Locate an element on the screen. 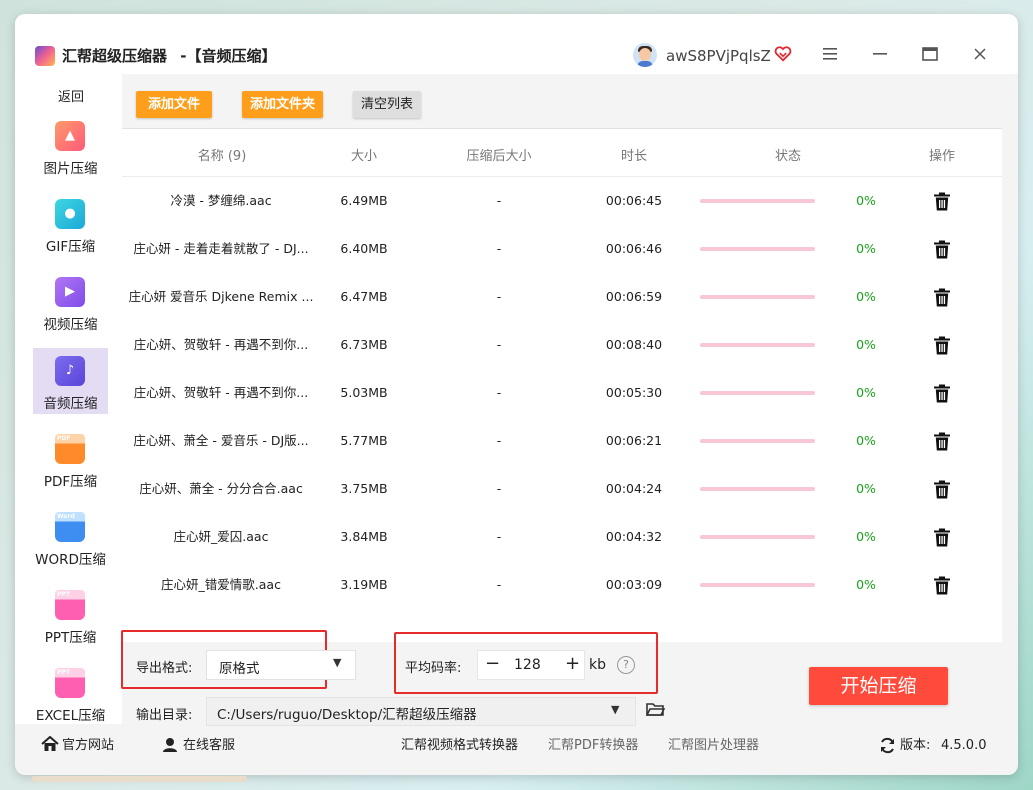 The image size is (1033, 790). video-converter-link: 汇帮视频格式转换器 is located at coordinates (459, 746).